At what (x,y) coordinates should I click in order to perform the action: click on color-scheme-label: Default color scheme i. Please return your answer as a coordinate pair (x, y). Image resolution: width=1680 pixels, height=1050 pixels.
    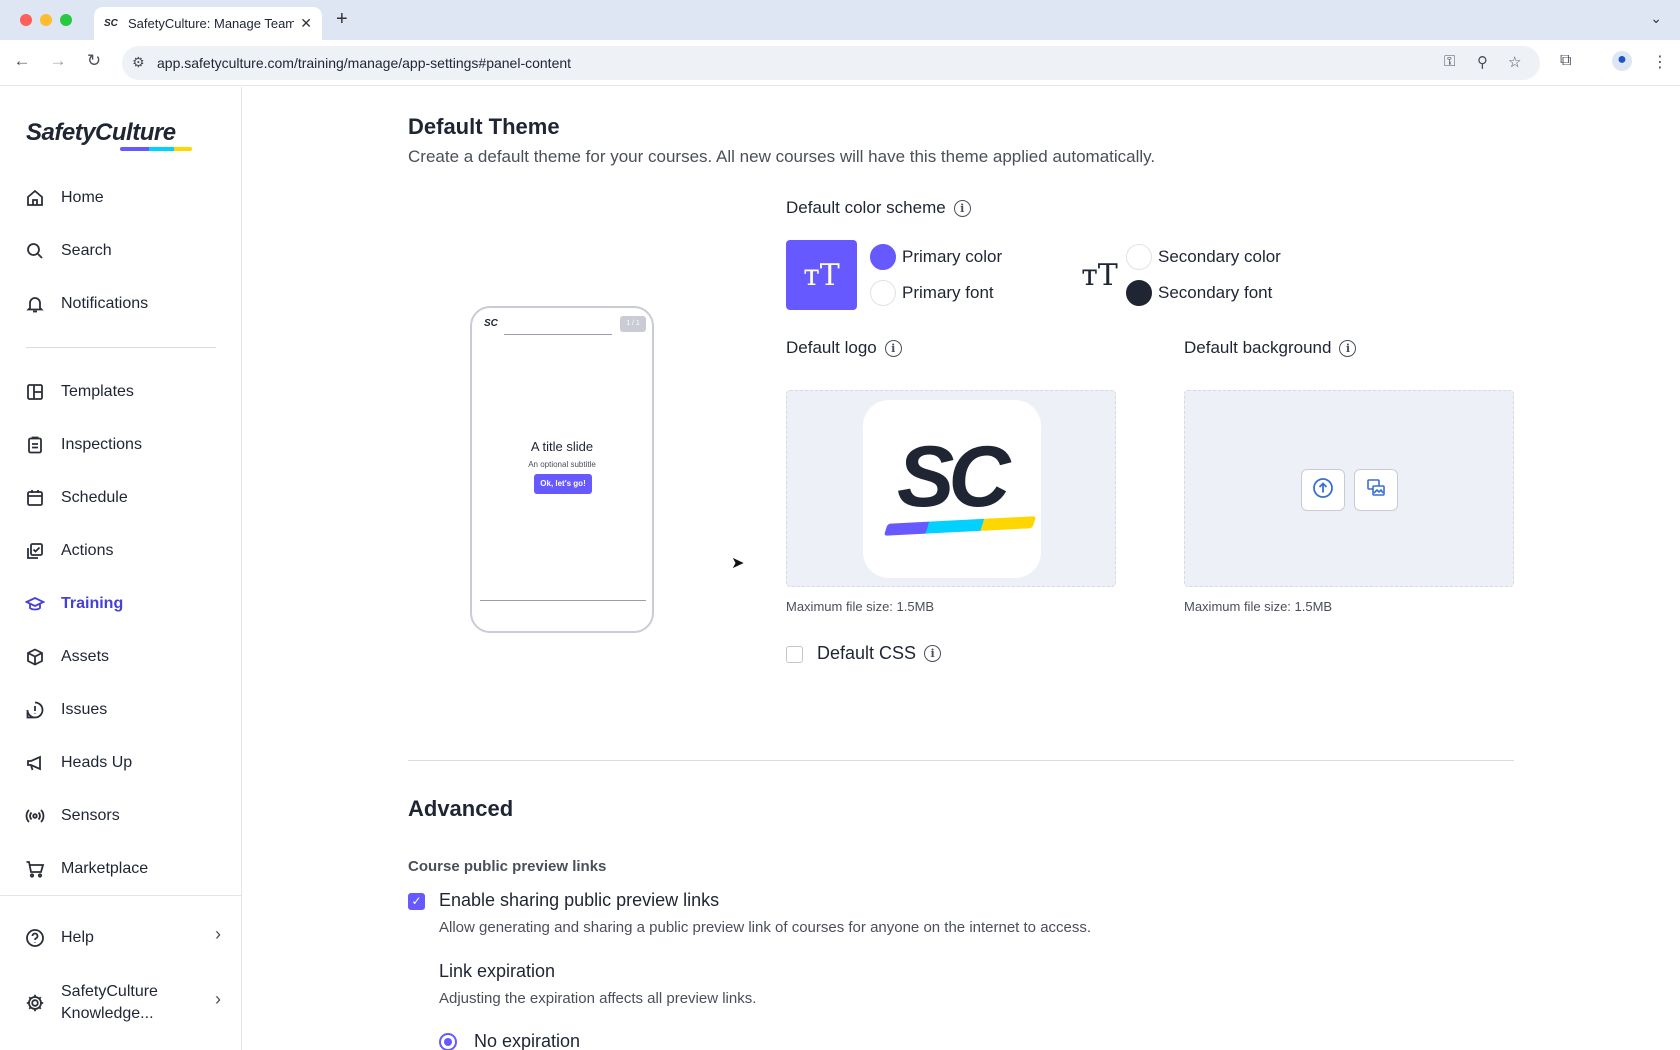
    Looking at the image, I should click on (878, 208).